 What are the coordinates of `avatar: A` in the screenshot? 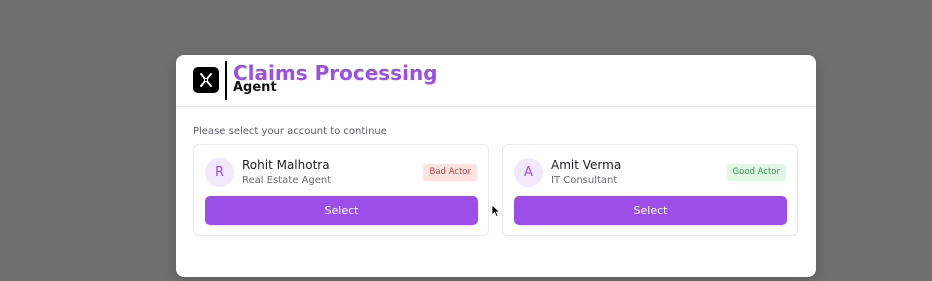 It's located at (528, 172).